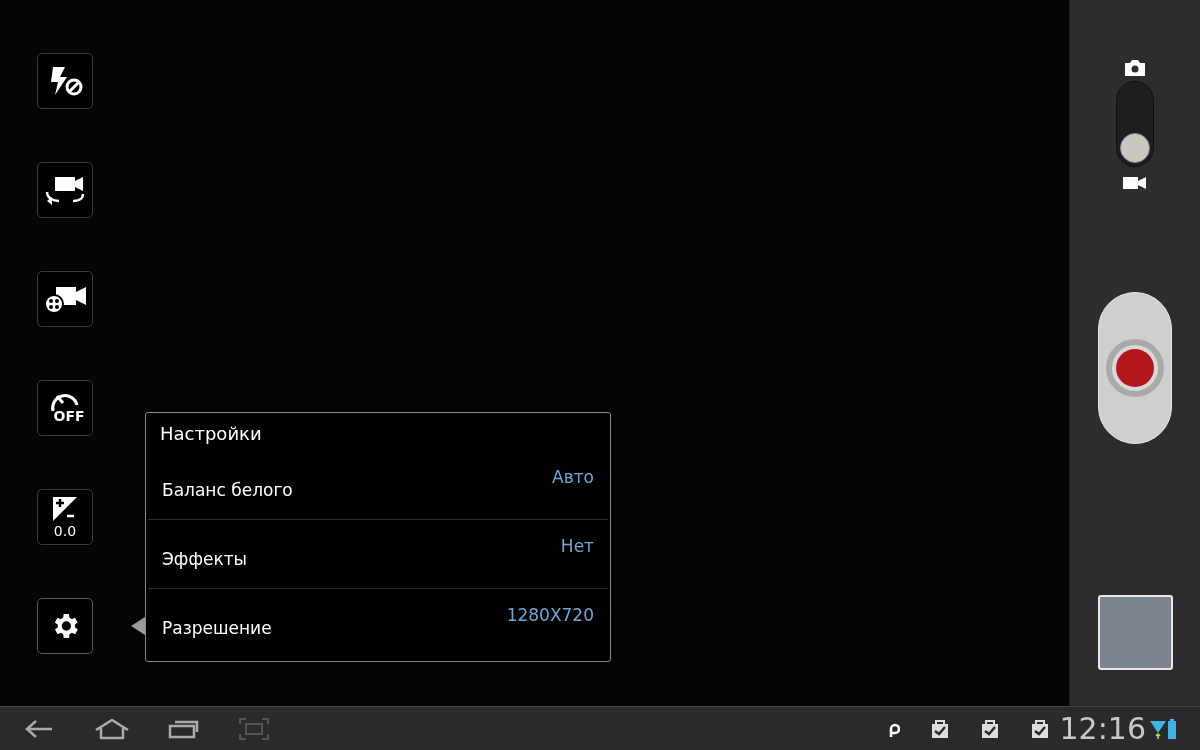 The width and height of the screenshot is (1200, 750). Describe the element at coordinates (69, 416) in the screenshot. I see `timer-label: OFF` at that location.